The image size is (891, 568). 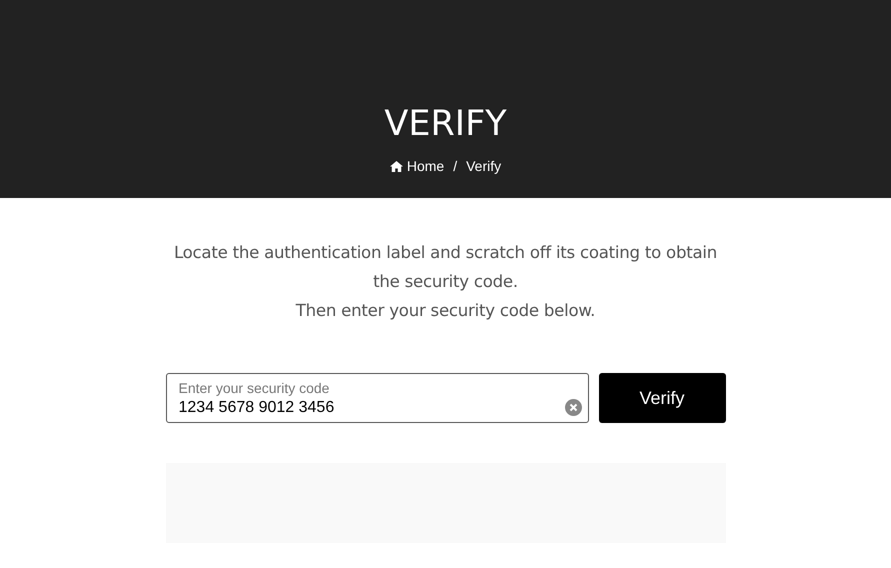 I want to click on clear-icon, so click(x=573, y=407).